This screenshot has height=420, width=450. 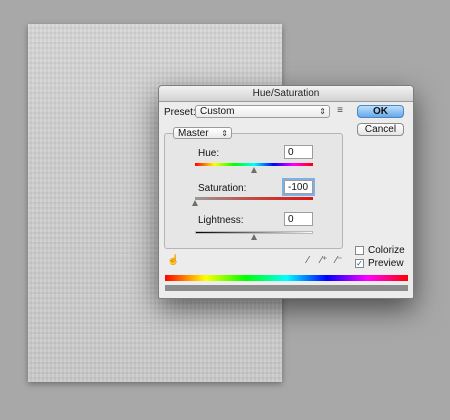 I want to click on dialog-title: Hue/Saturation, so click(x=286, y=94).